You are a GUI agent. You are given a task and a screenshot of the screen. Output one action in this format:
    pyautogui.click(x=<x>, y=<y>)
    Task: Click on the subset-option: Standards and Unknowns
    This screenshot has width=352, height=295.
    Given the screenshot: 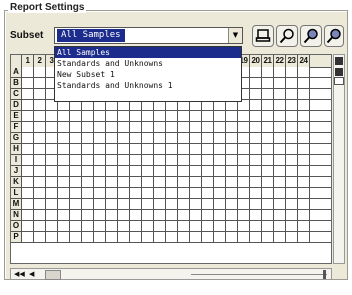 What is the action you would take?
    pyautogui.click(x=148, y=63)
    